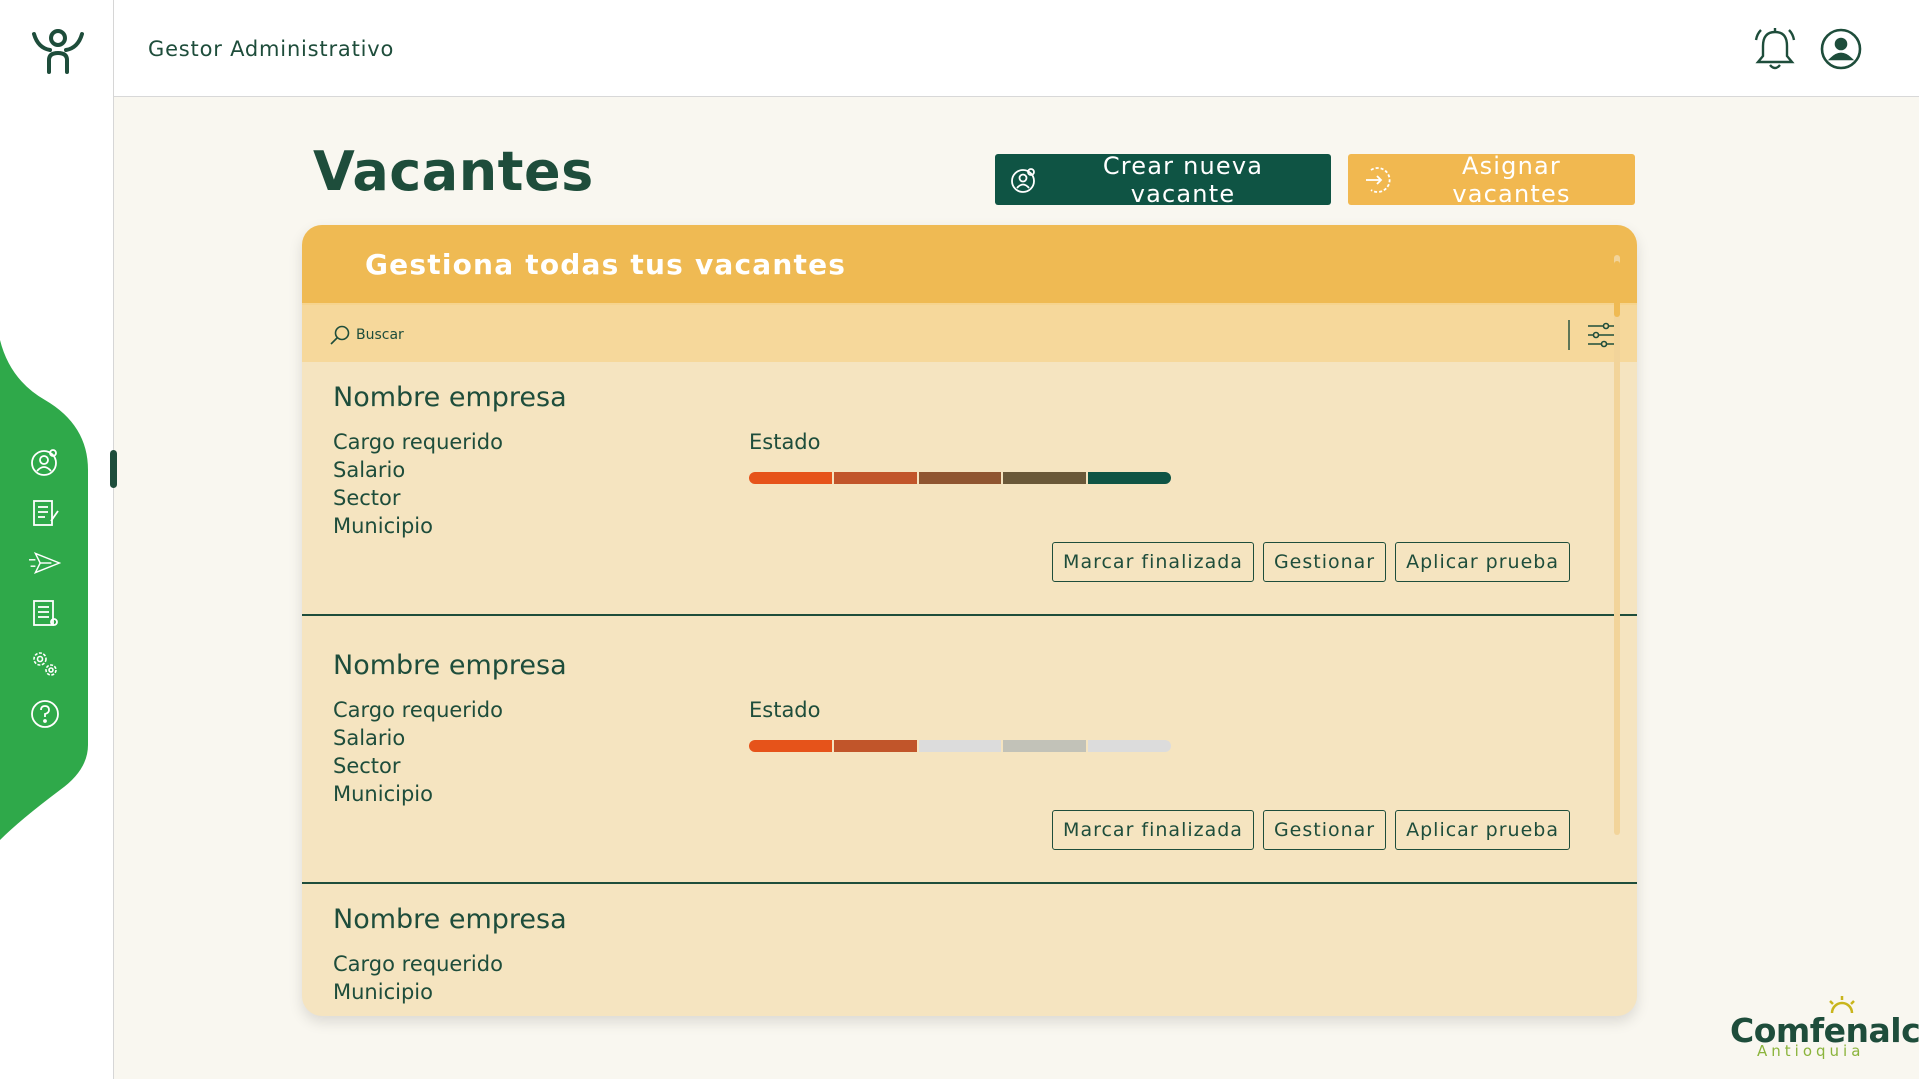  I want to click on sidebar-item-send, so click(45, 563).